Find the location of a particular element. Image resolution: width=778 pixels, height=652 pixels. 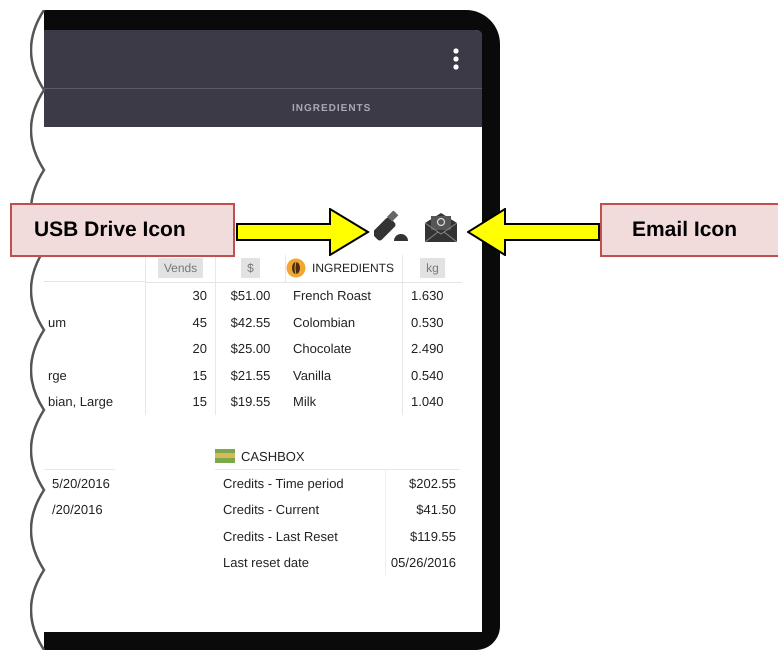

kg-cell: 2.490 is located at coordinates (432, 349).